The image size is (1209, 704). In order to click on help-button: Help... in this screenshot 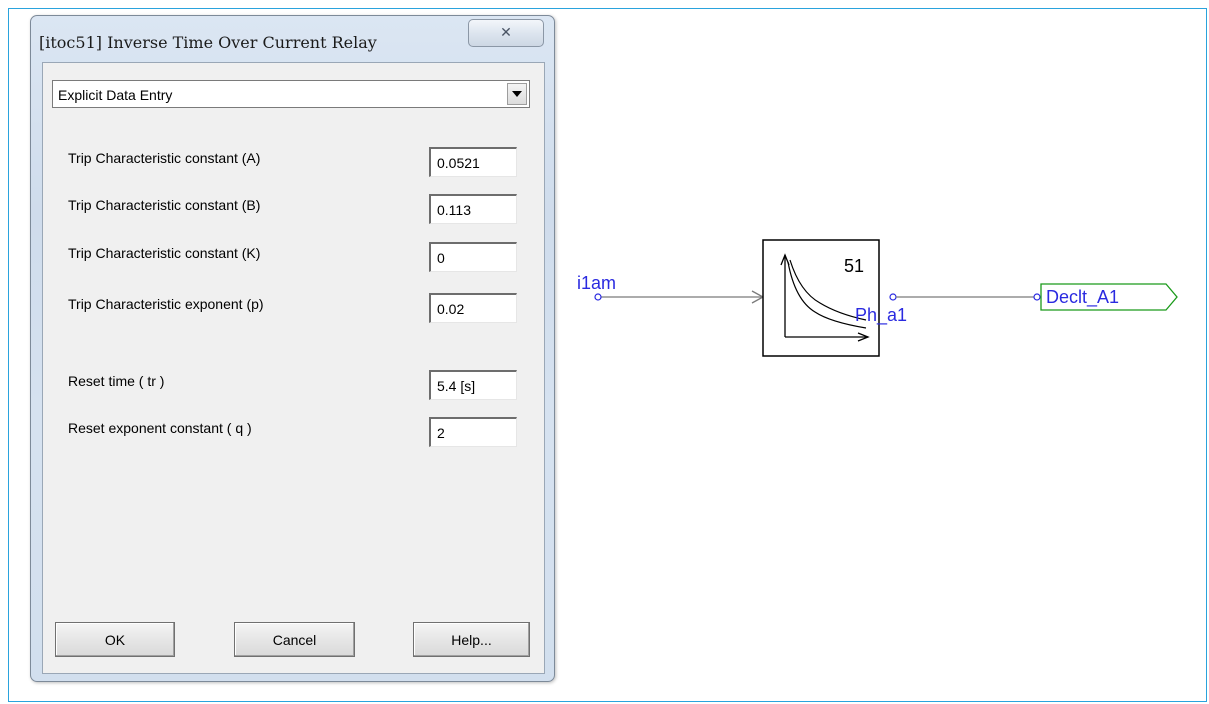, I will do `click(471, 639)`.